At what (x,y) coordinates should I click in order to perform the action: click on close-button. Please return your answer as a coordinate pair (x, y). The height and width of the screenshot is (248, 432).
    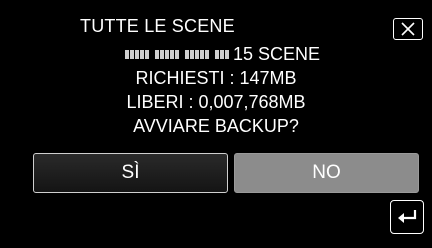
    Looking at the image, I should click on (408, 29).